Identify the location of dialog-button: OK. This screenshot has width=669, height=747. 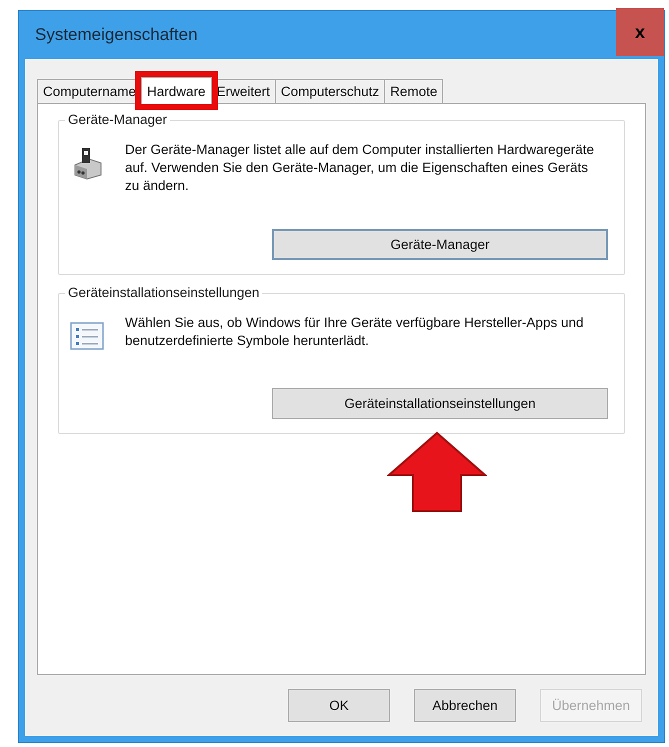
(339, 705).